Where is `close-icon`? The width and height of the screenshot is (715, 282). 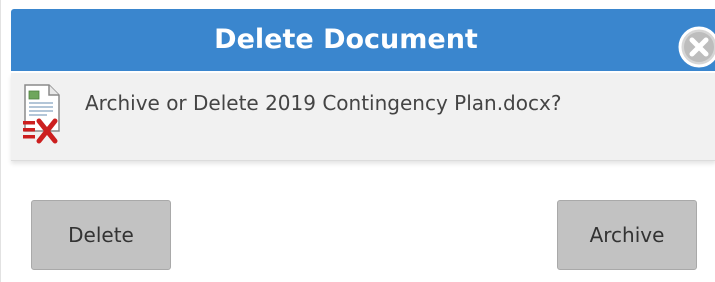
close-icon is located at coordinates (696, 47).